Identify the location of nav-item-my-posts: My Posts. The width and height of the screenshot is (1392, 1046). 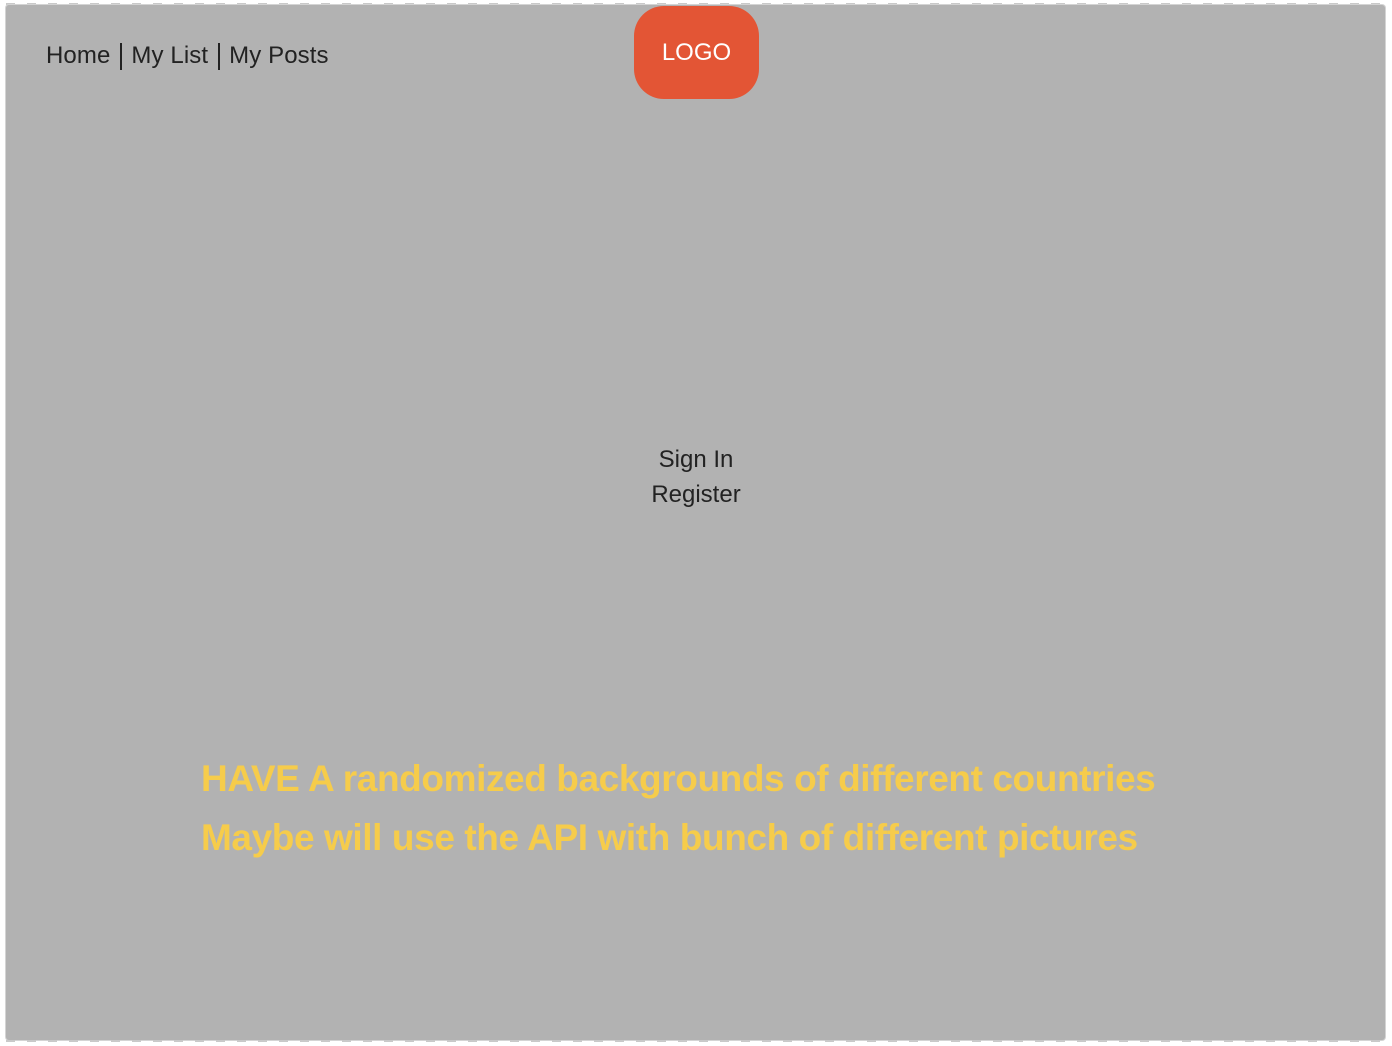
(278, 56).